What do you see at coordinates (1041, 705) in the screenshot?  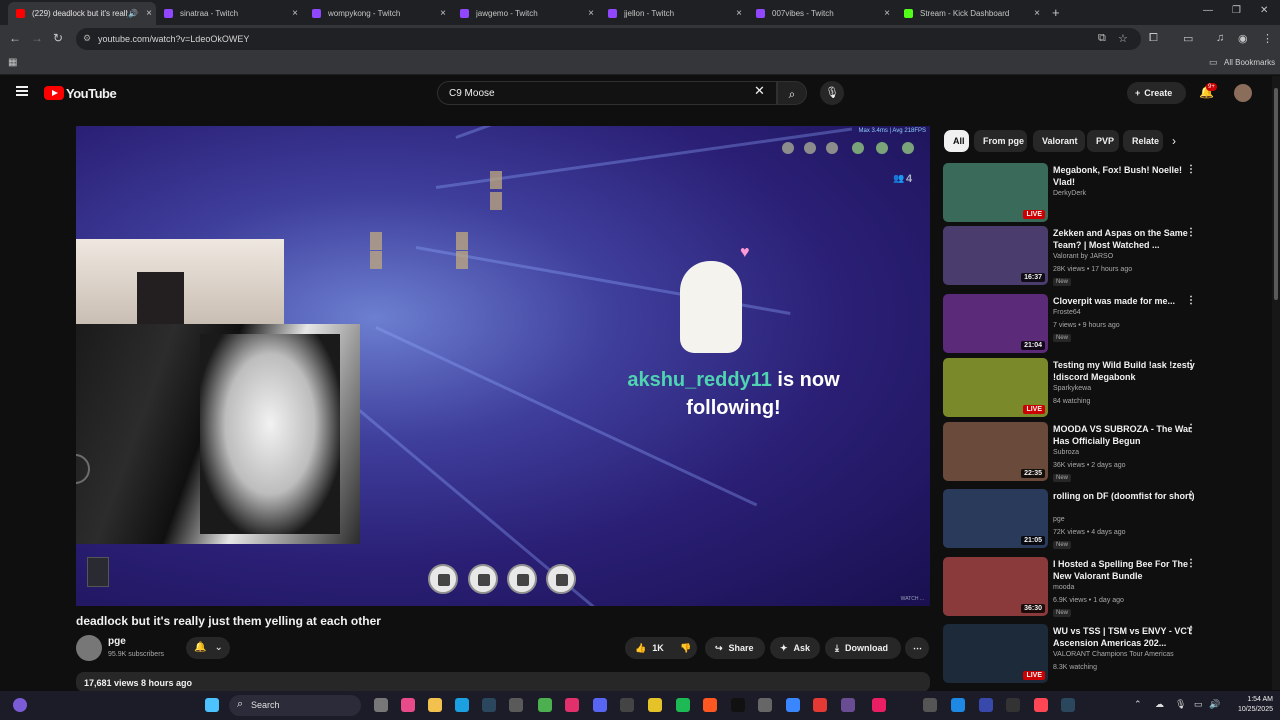 I see `valorant-icon` at bounding box center [1041, 705].